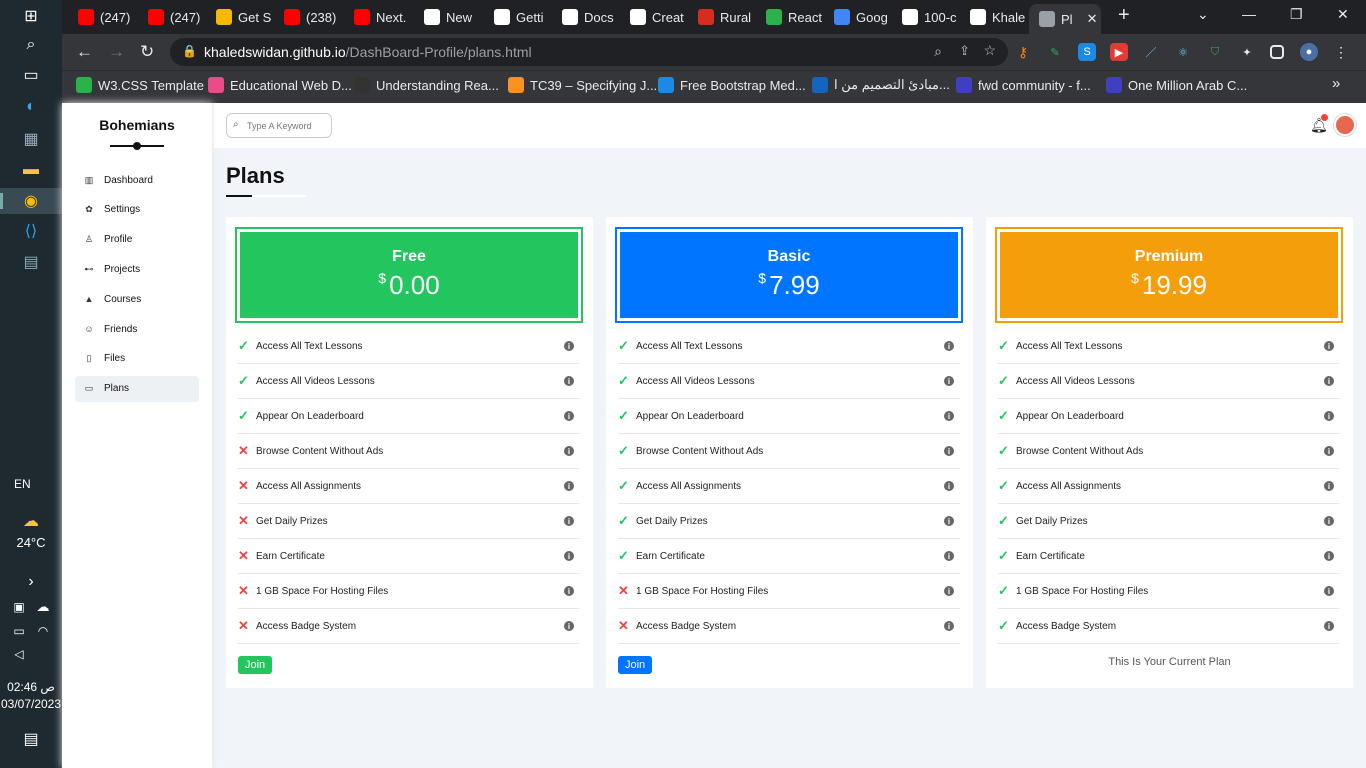 The width and height of the screenshot is (1366, 768). Describe the element at coordinates (170, 17) in the screenshot. I see `tab-1: (247)` at that location.